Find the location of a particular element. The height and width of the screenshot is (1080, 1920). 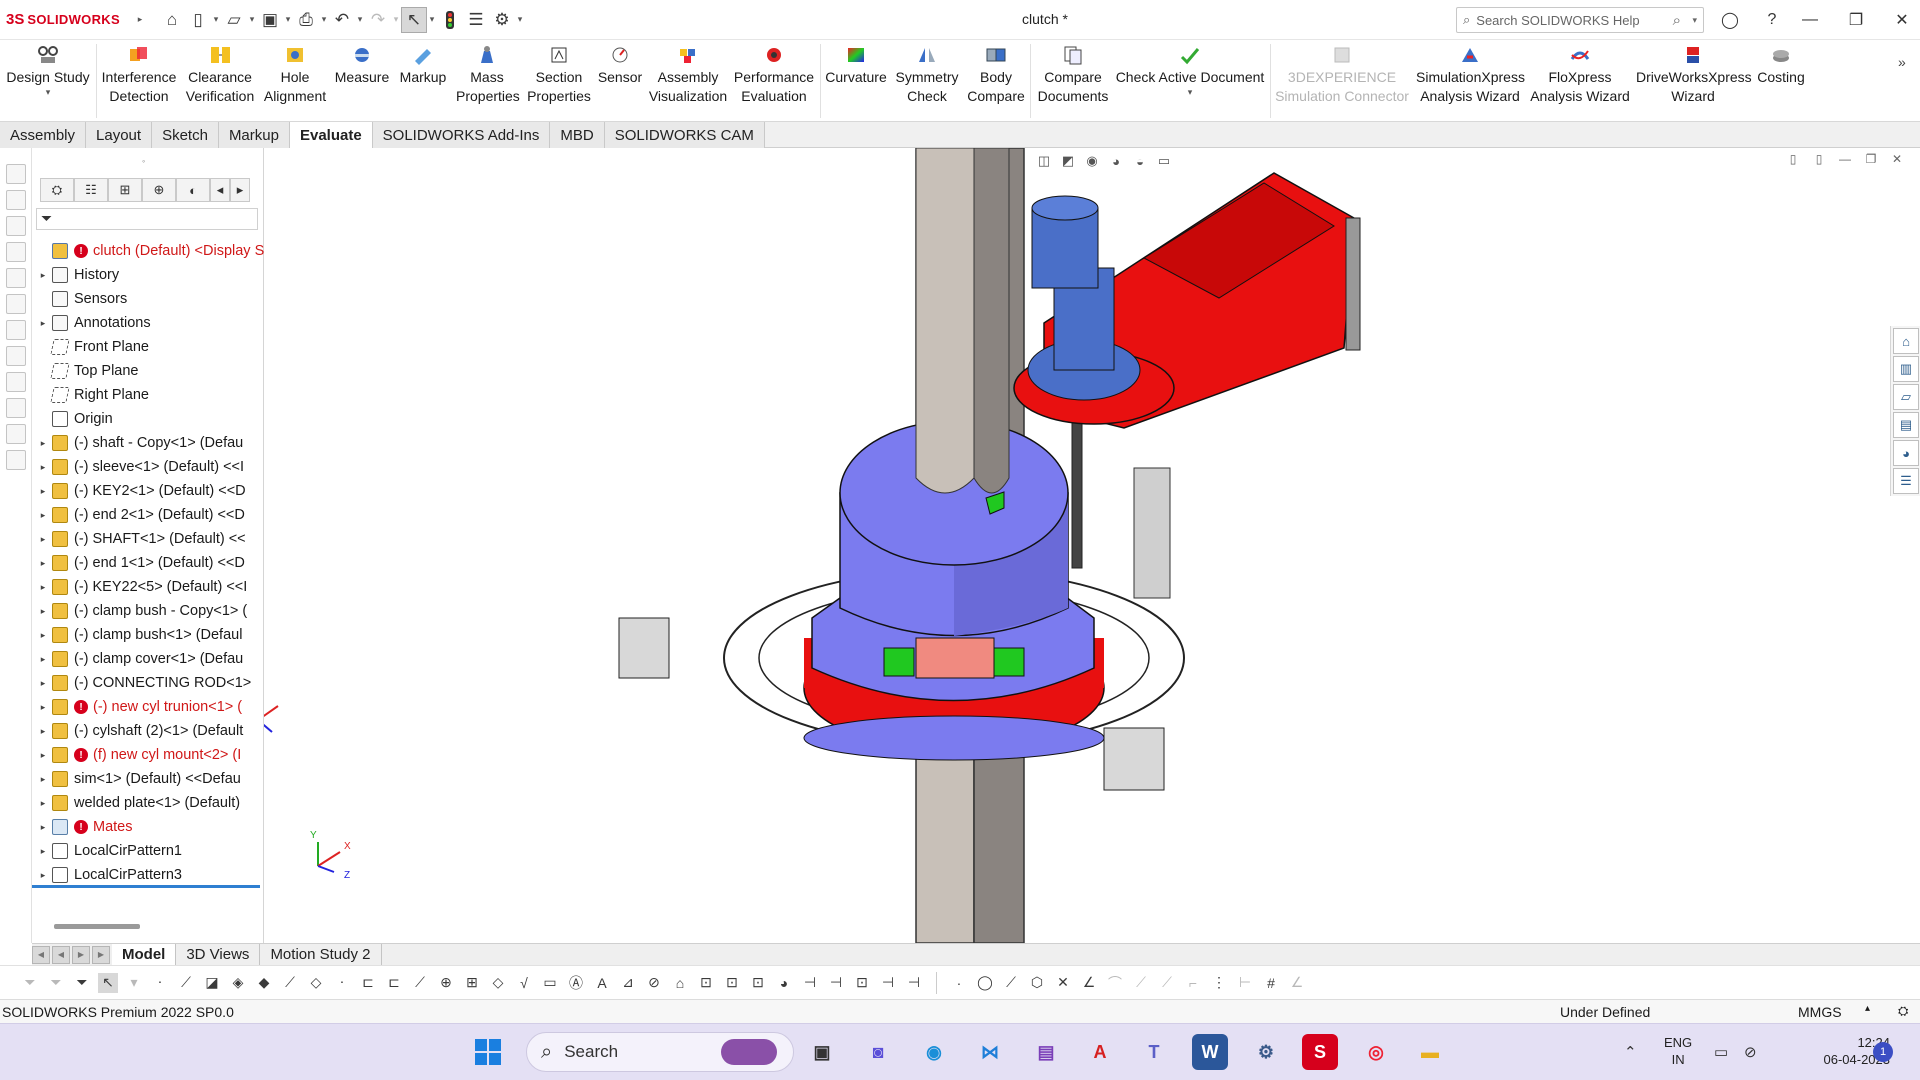

options-dropdown-icon: ▾ is located at coordinates (520, 19).